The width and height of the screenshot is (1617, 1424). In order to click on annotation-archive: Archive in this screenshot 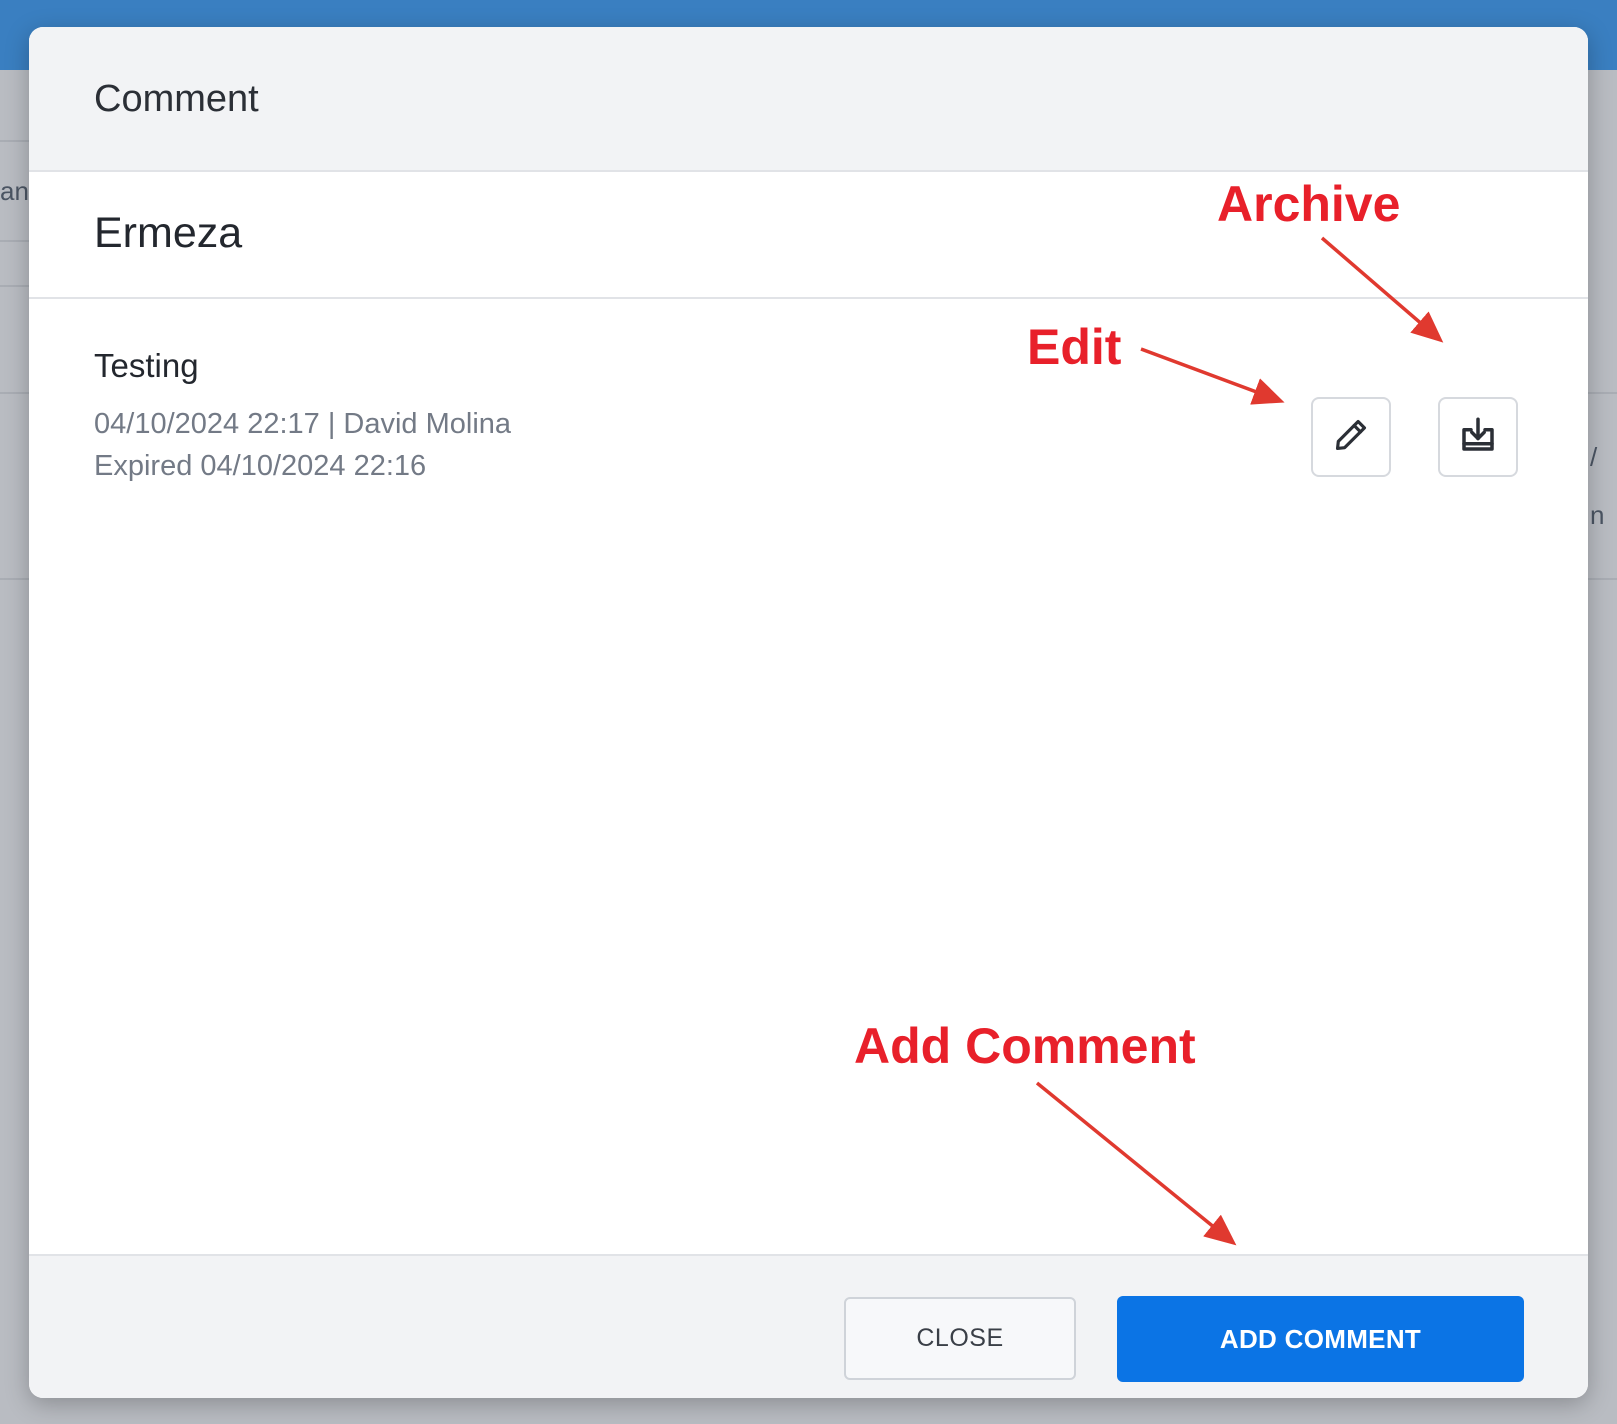, I will do `click(1309, 204)`.